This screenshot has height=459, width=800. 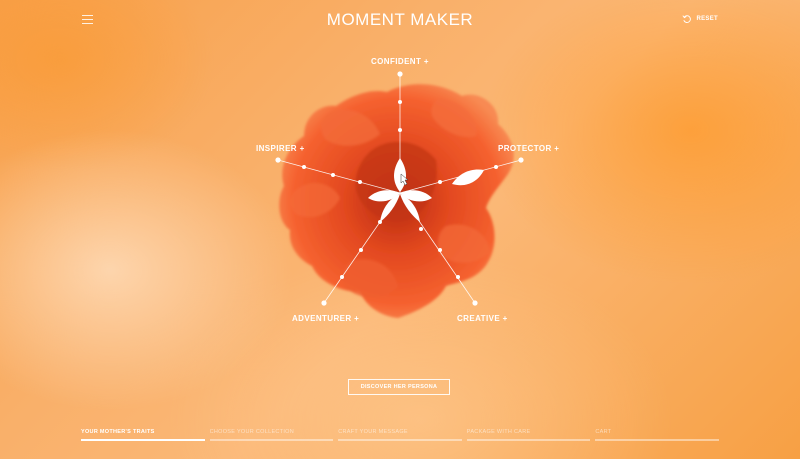 I want to click on step-your-mothers-traits: YOUR MOTHER'S TRAITS, so click(x=143, y=435).